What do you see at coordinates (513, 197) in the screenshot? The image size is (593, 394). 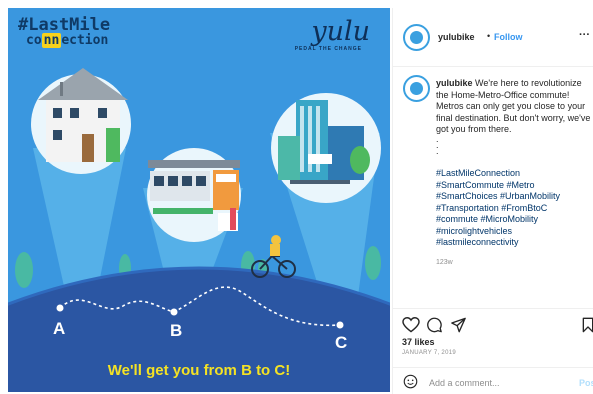 I see `hashtag-link: #SmartChoices #UrbanMobility` at bounding box center [513, 197].